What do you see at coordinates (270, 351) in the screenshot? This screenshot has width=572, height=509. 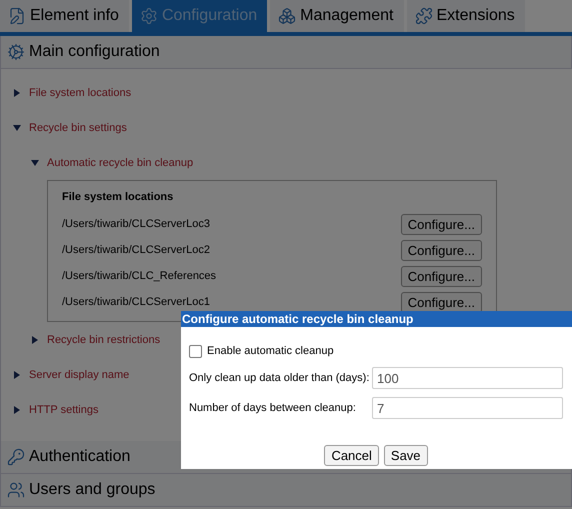 I see `checkbox-label: Enable automatic cleanup` at bounding box center [270, 351].